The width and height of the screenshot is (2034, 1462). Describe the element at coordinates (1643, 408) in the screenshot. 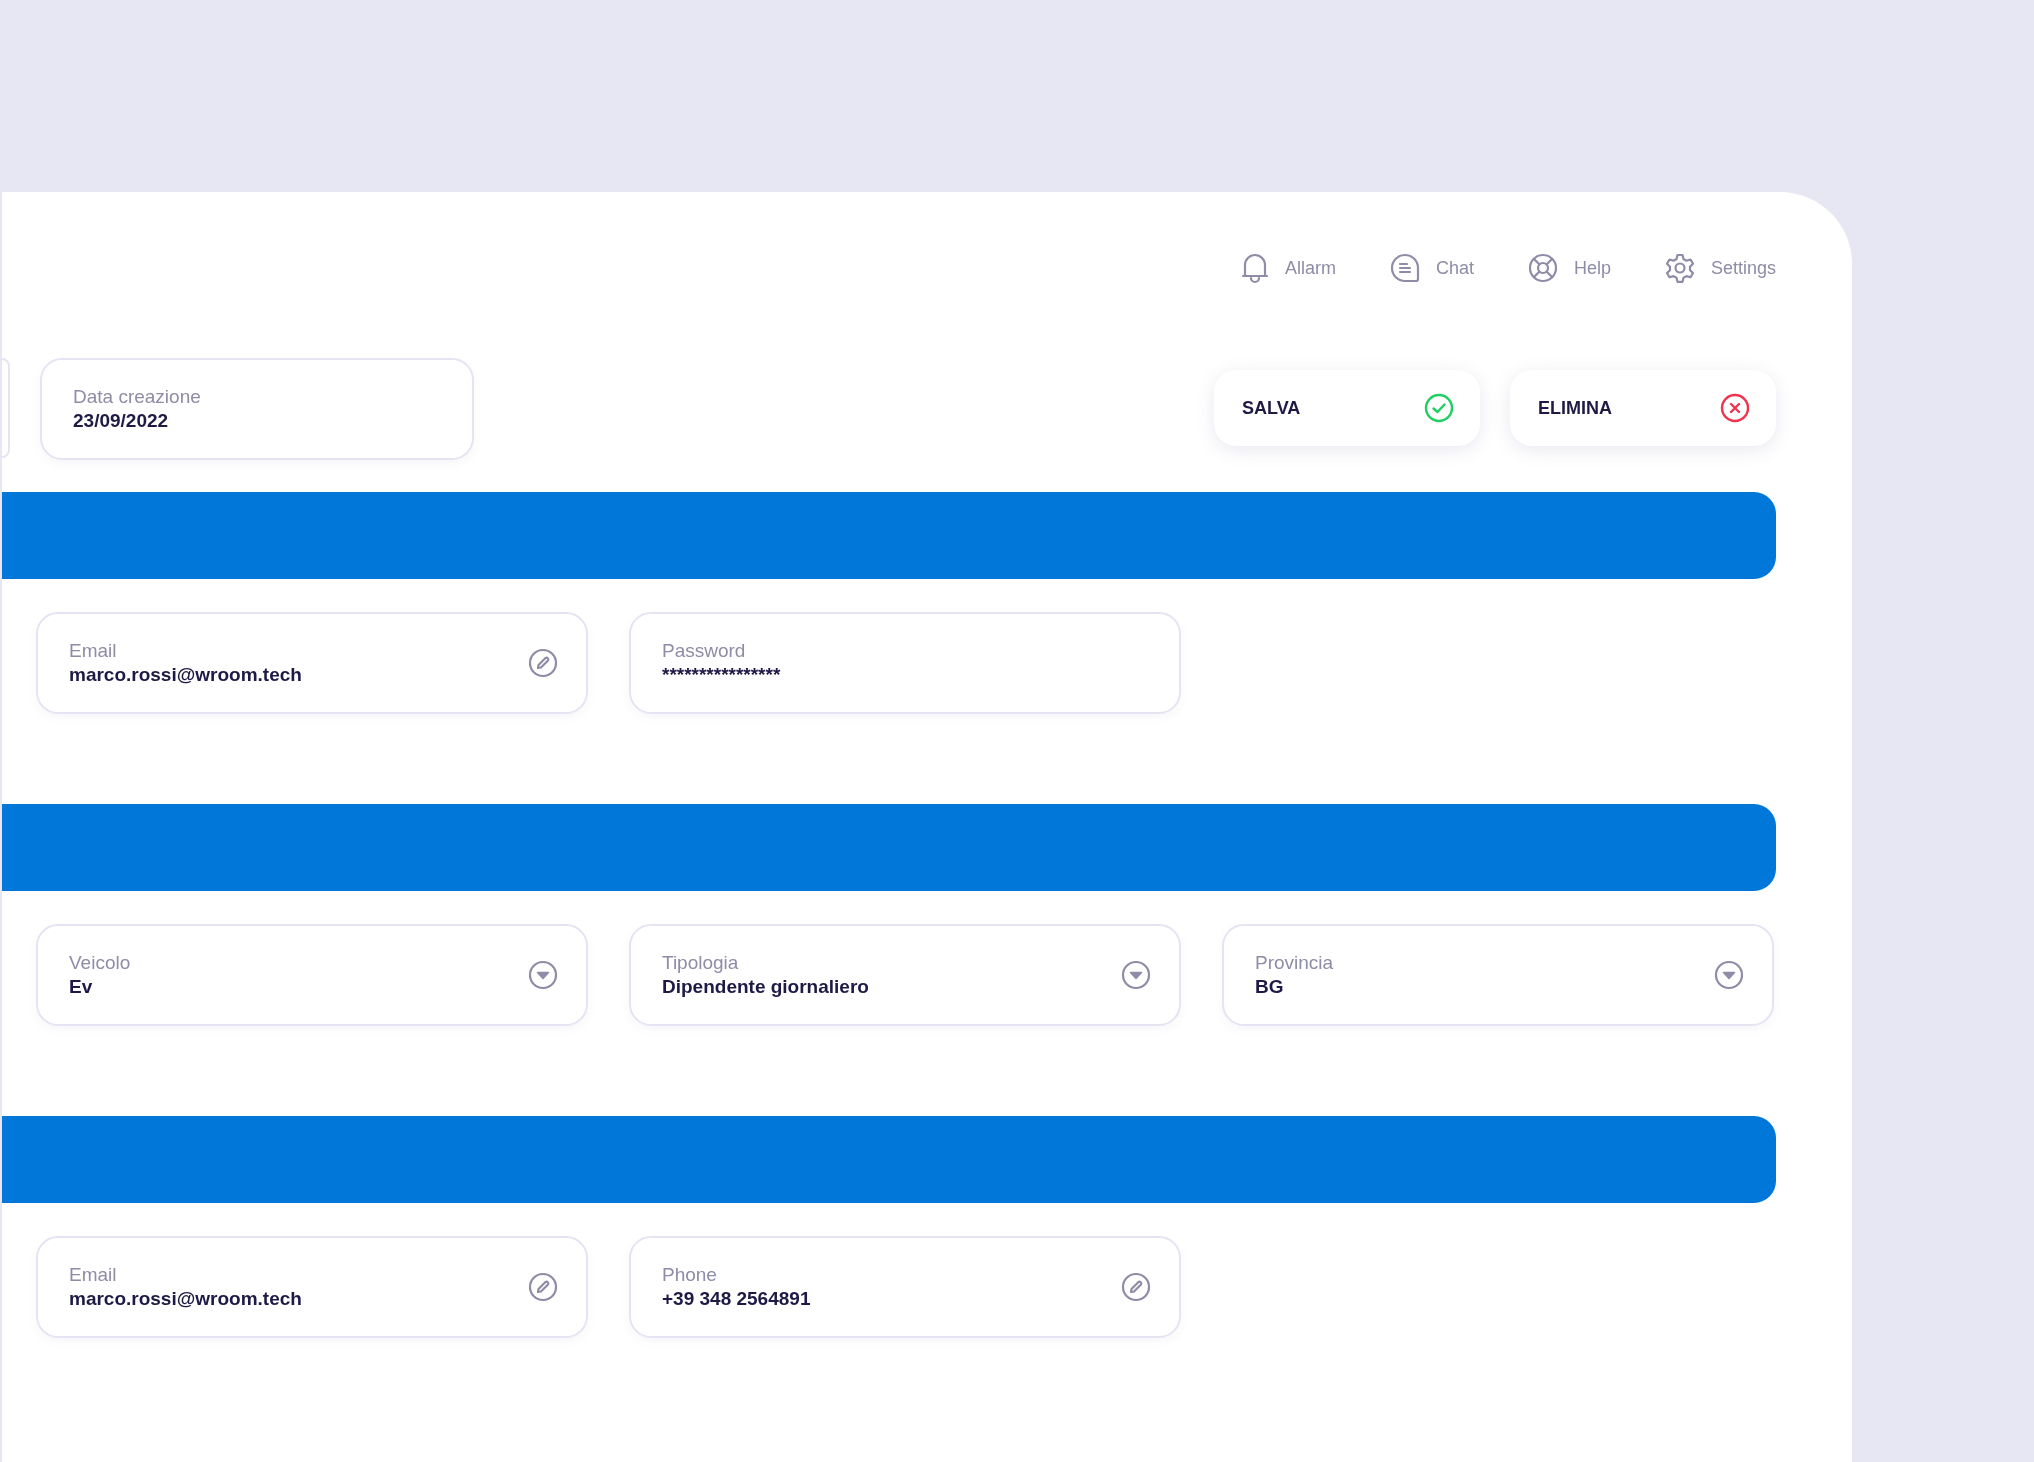

I see `delete-button: ELIMINA` at that location.